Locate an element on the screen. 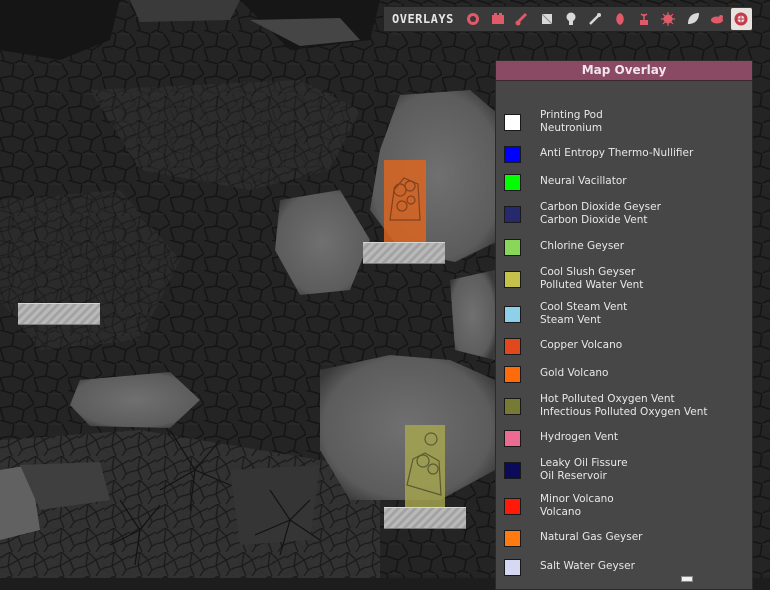 Image resolution: width=770 pixels, height=590 pixels. map-overlay-button is located at coordinates (741, 19).